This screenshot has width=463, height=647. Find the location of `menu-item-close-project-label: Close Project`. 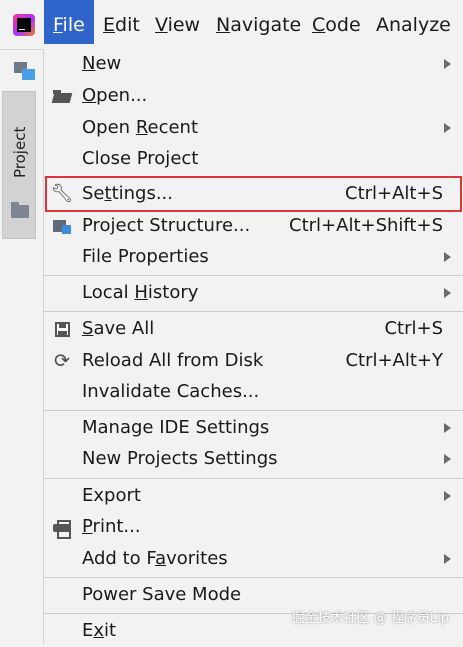

menu-item-close-project-label: Close Project is located at coordinates (140, 159).